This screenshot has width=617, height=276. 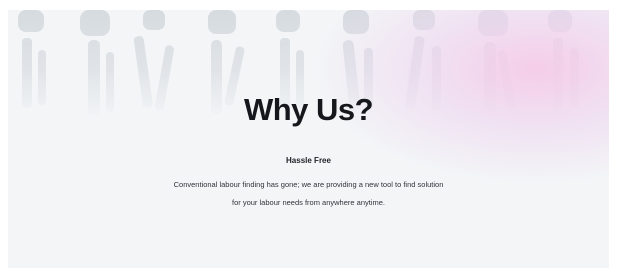 What do you see at coordinates (308, 160) in the screenshot?
I see `feature-heading: Hassle Free` at bounding box center [308, 160].